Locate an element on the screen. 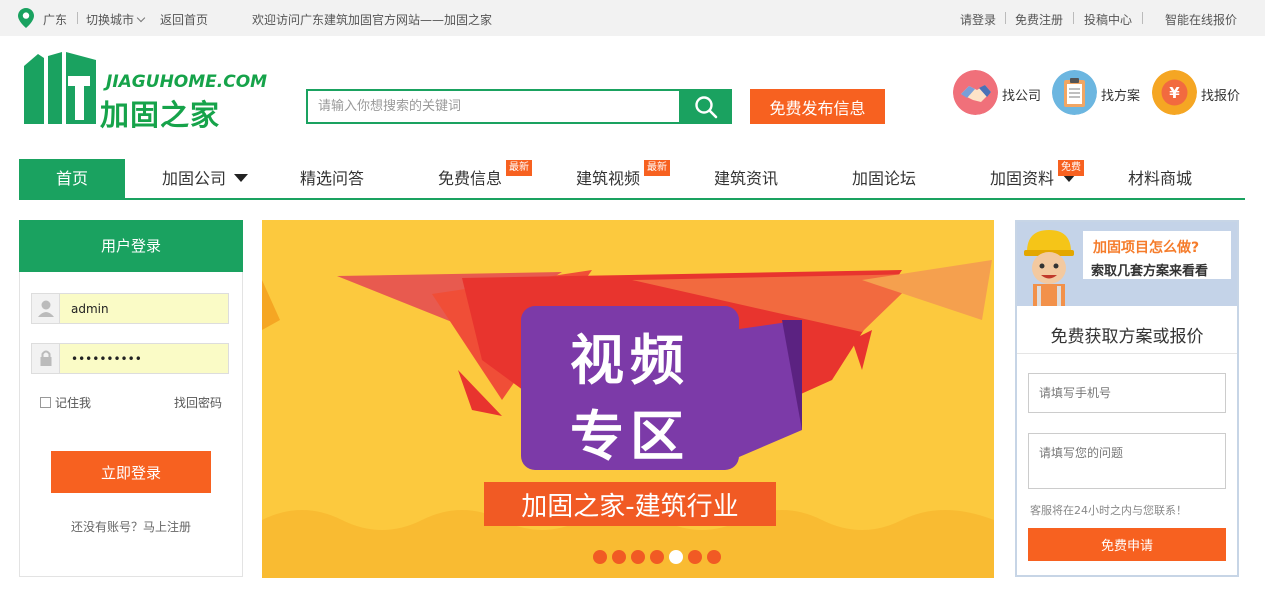 The width and height of the screenshot is (1265, 610). service-note: 客服将在24小时之内与您联系！ is located at coordinates (1108, 510).